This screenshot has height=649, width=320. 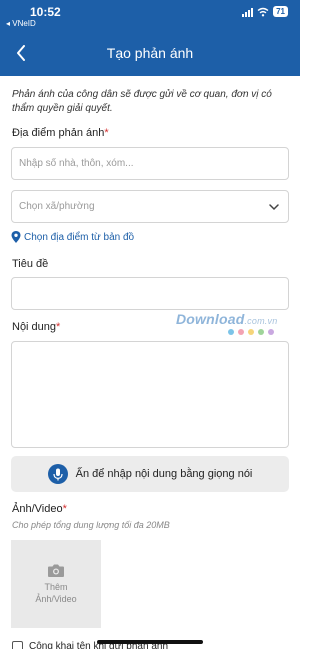 What do you see at coordinates (150, 53) in the screenshot?
I see `page-title: Tạo phản ánh` at bounding box center [150, 53].